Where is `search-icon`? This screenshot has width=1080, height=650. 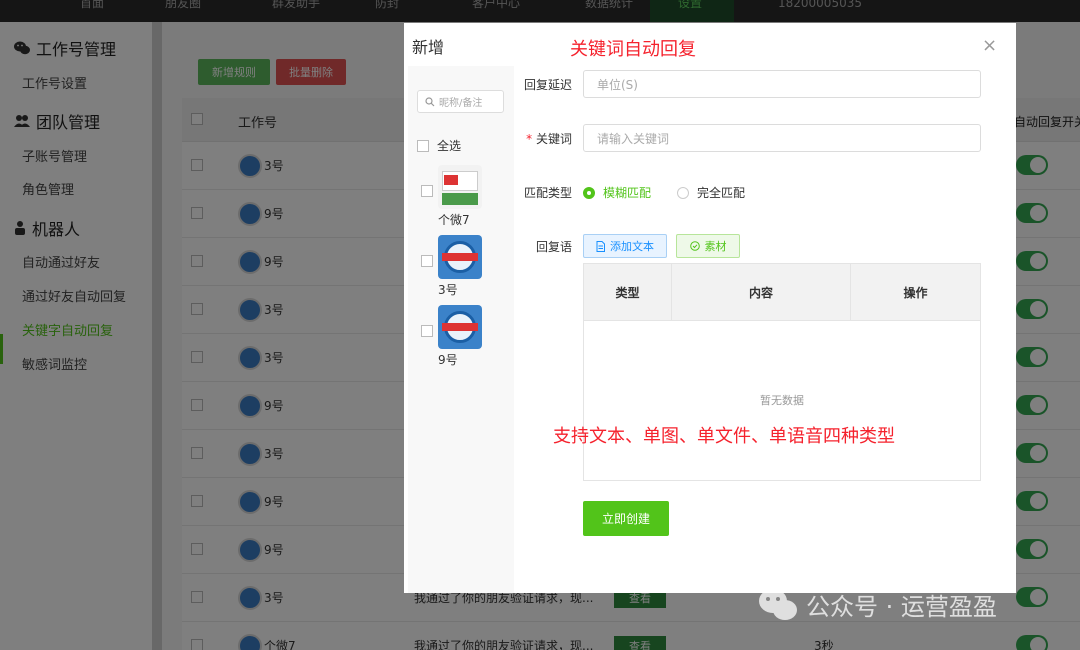 search-icon is located at coordinates (430, 101).